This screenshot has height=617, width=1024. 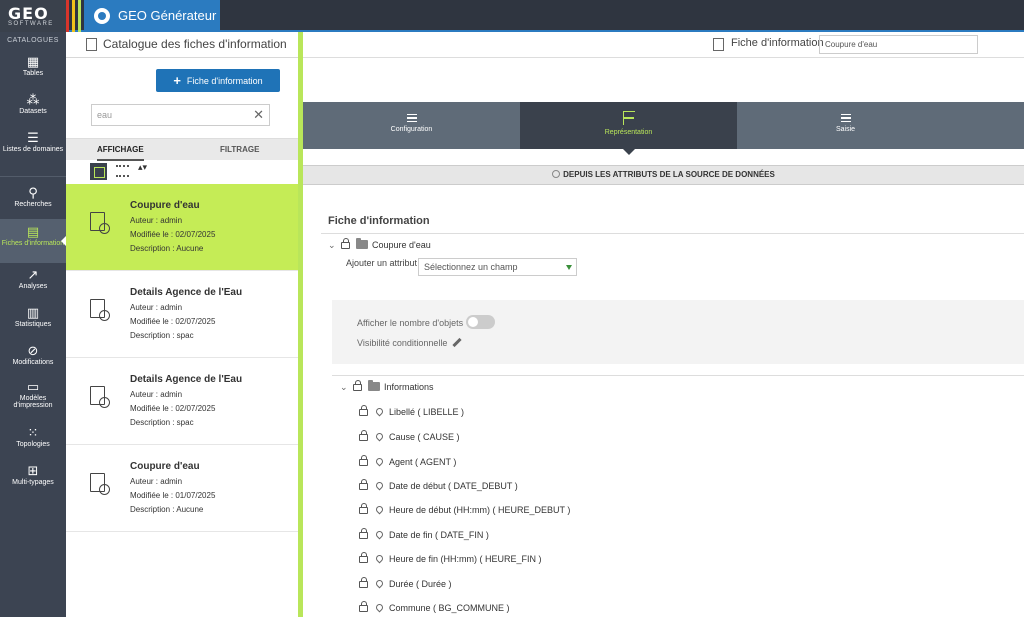 I want to click on nav-item-listes-de-domaines: ☰ Listes de domaines, so click(x=33, y=149).